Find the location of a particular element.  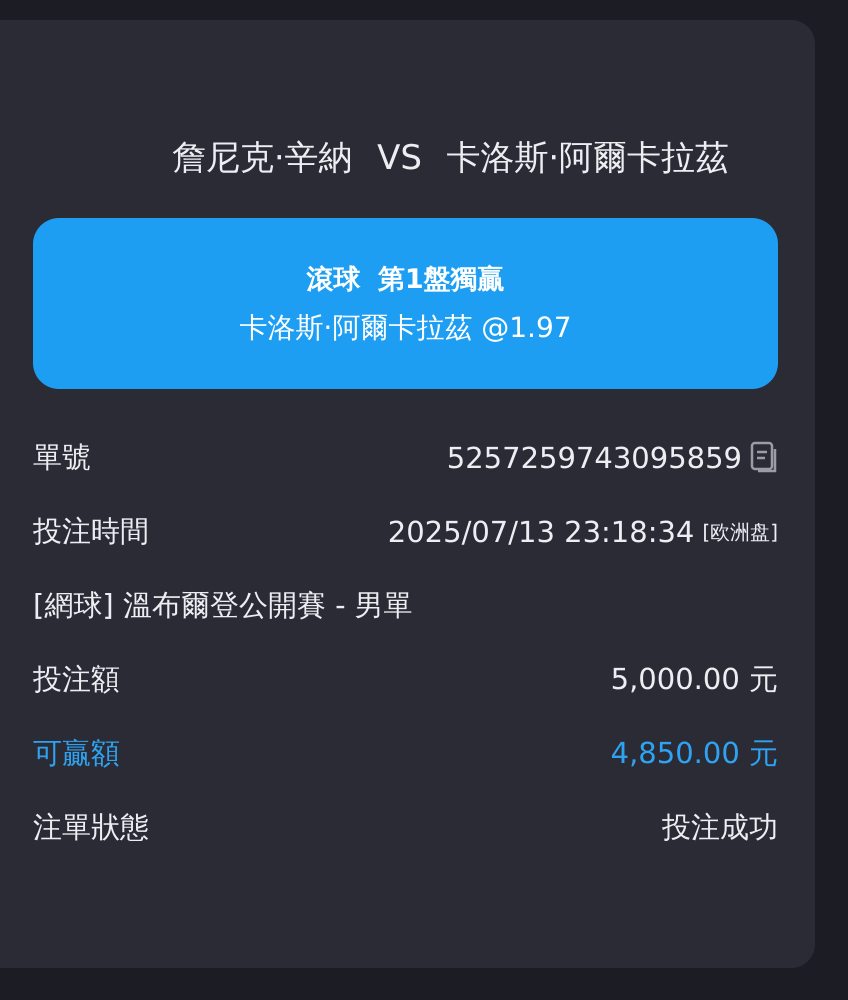

detail-label: 單號 is located at coordinates (62, 457).